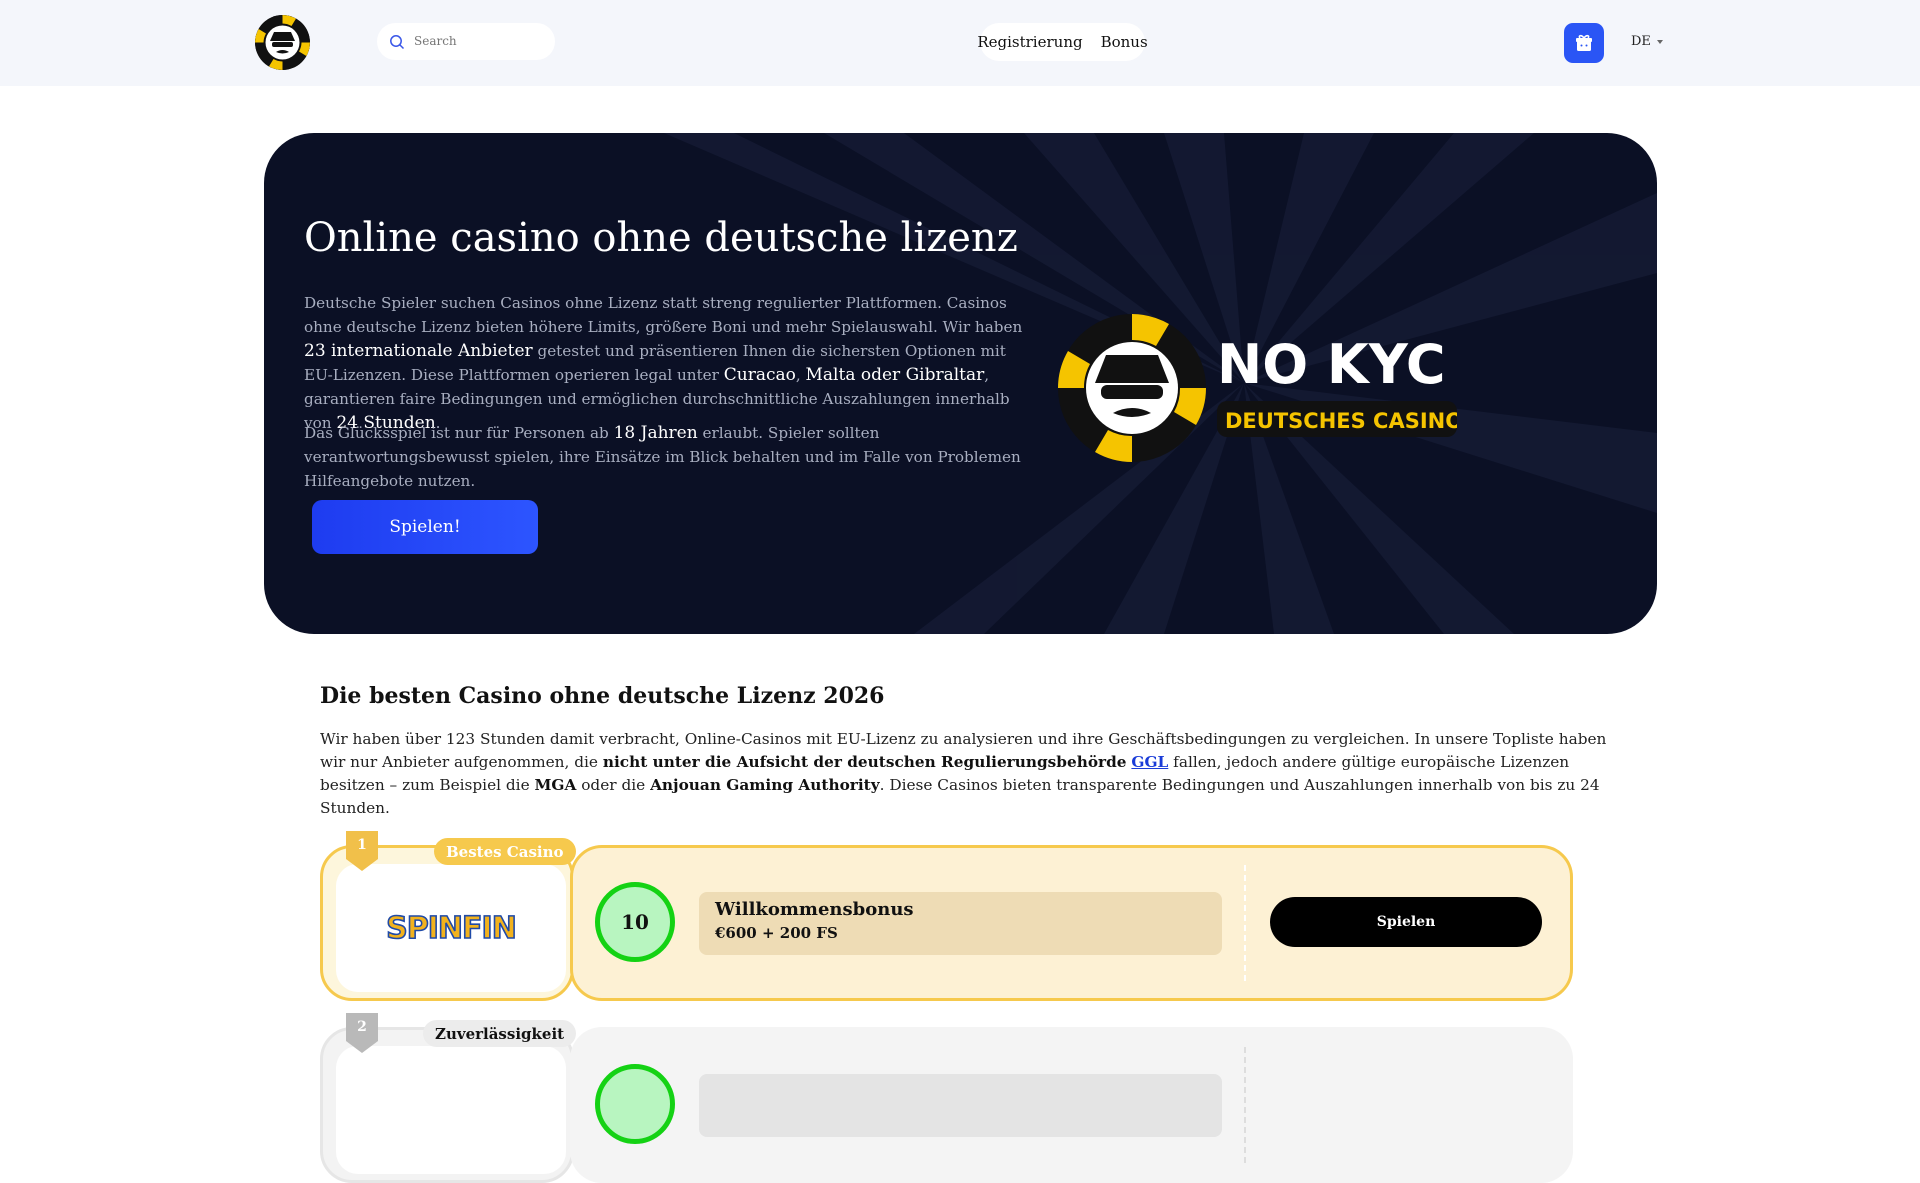 The width and height of the screenshot is (1920, 1183). I want to click on gift-button, so click(1584, 43).